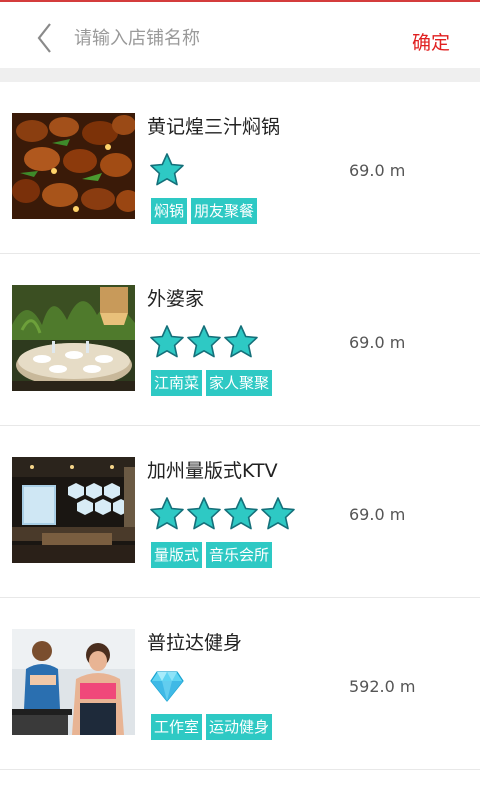 This screenshot has height=800, width=480. I want to click on store-tag: 家人聚聚, so click(239, 383).